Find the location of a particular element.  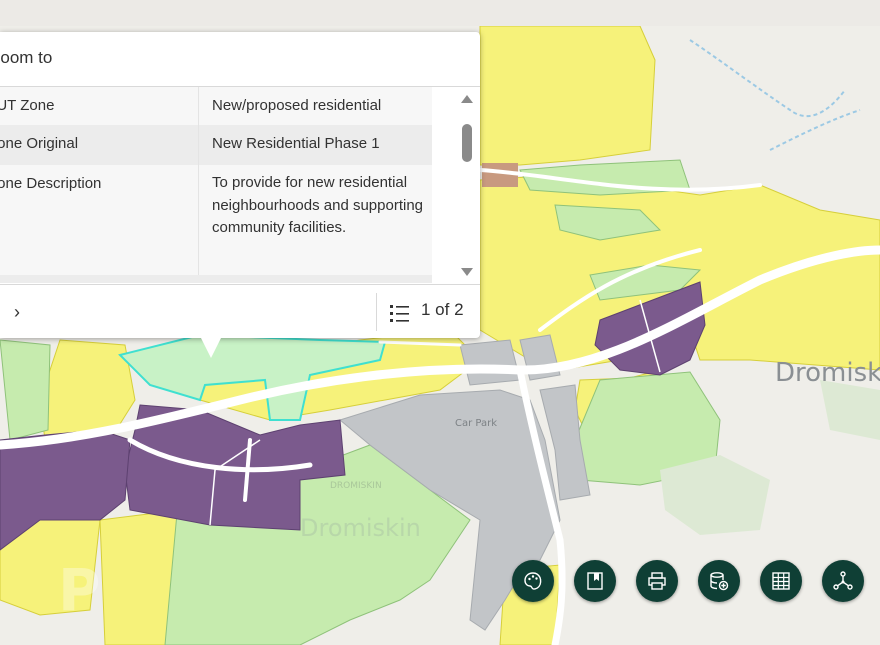

town-label-east: Dromisk is located at coordinates (827, 373).